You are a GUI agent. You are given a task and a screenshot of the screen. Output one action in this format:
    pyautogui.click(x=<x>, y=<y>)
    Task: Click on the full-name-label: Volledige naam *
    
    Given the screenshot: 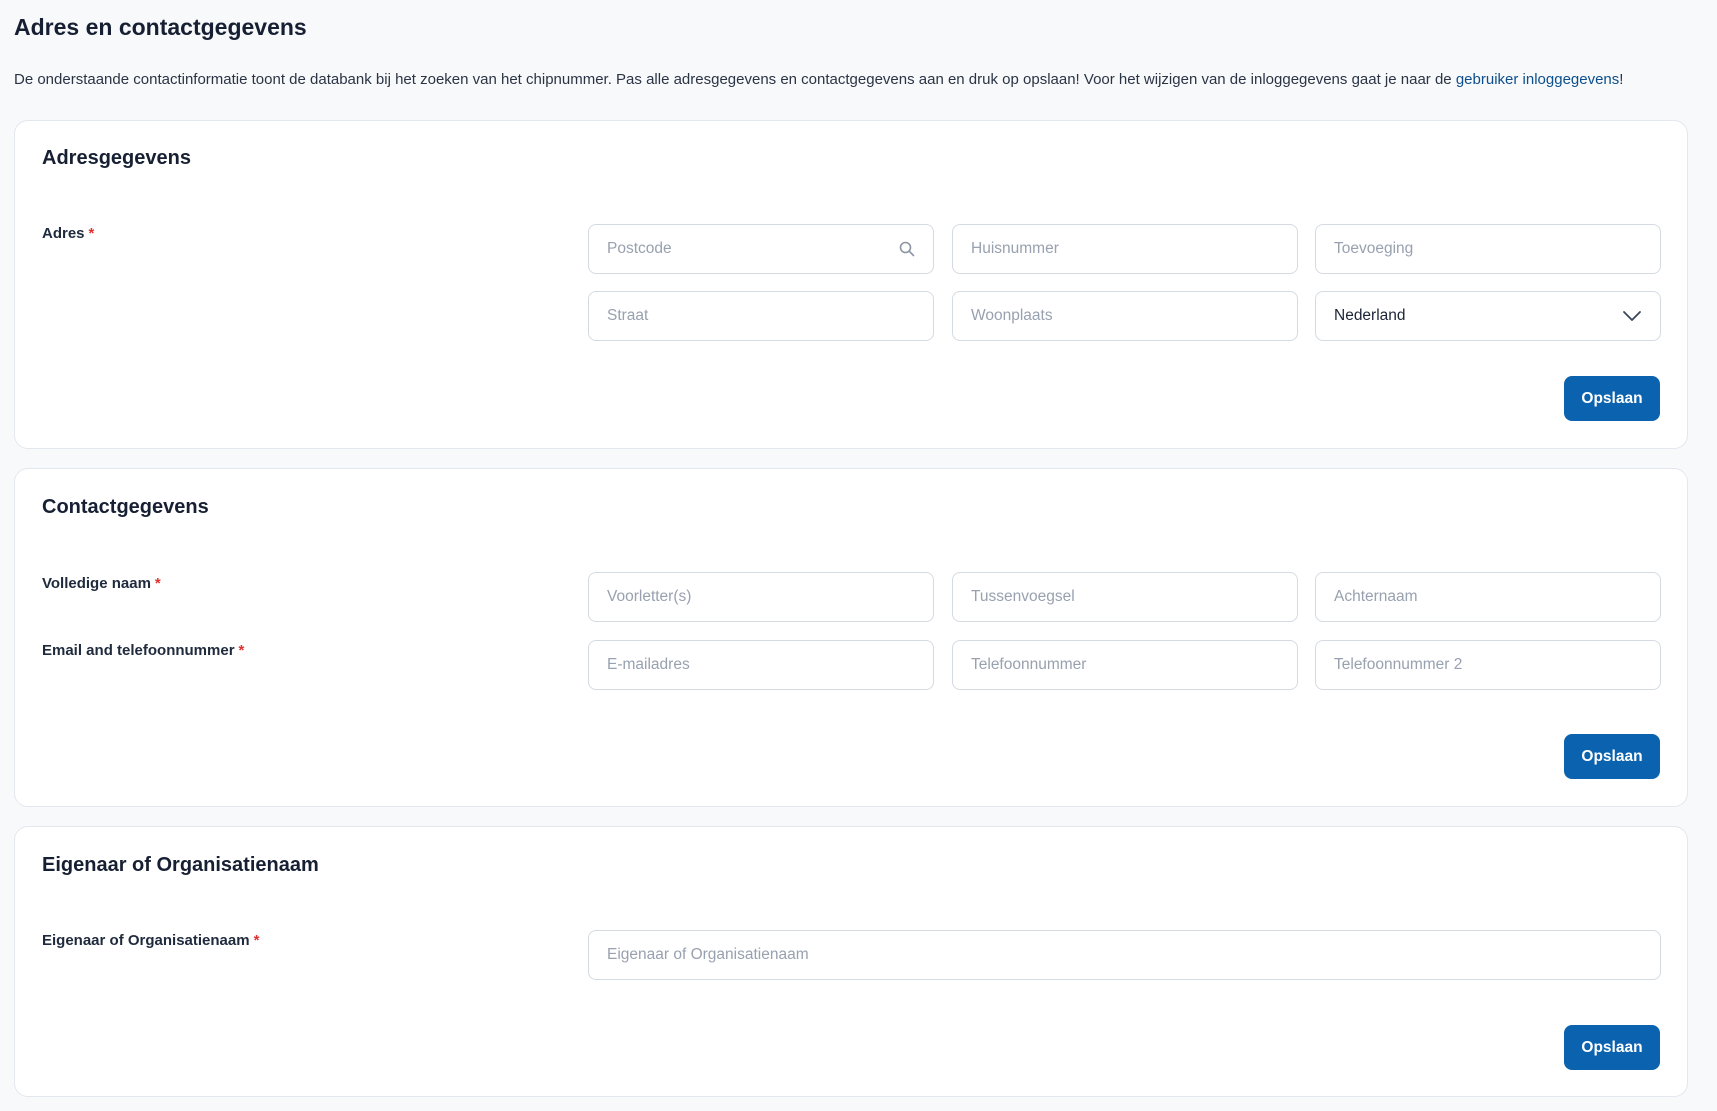 What is the action you would take?
    pyautogui.click(x=101, y=583)
    